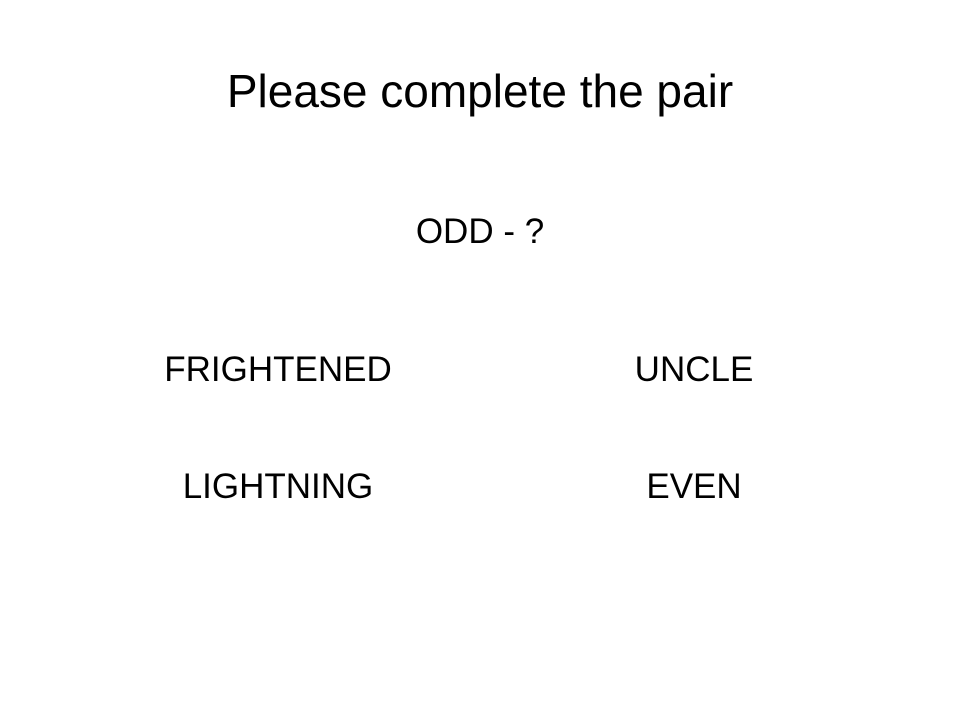  Describe the element at coordinates (694, 369) in the screenshot. I see `option-uncle: UNCLE` at that location.